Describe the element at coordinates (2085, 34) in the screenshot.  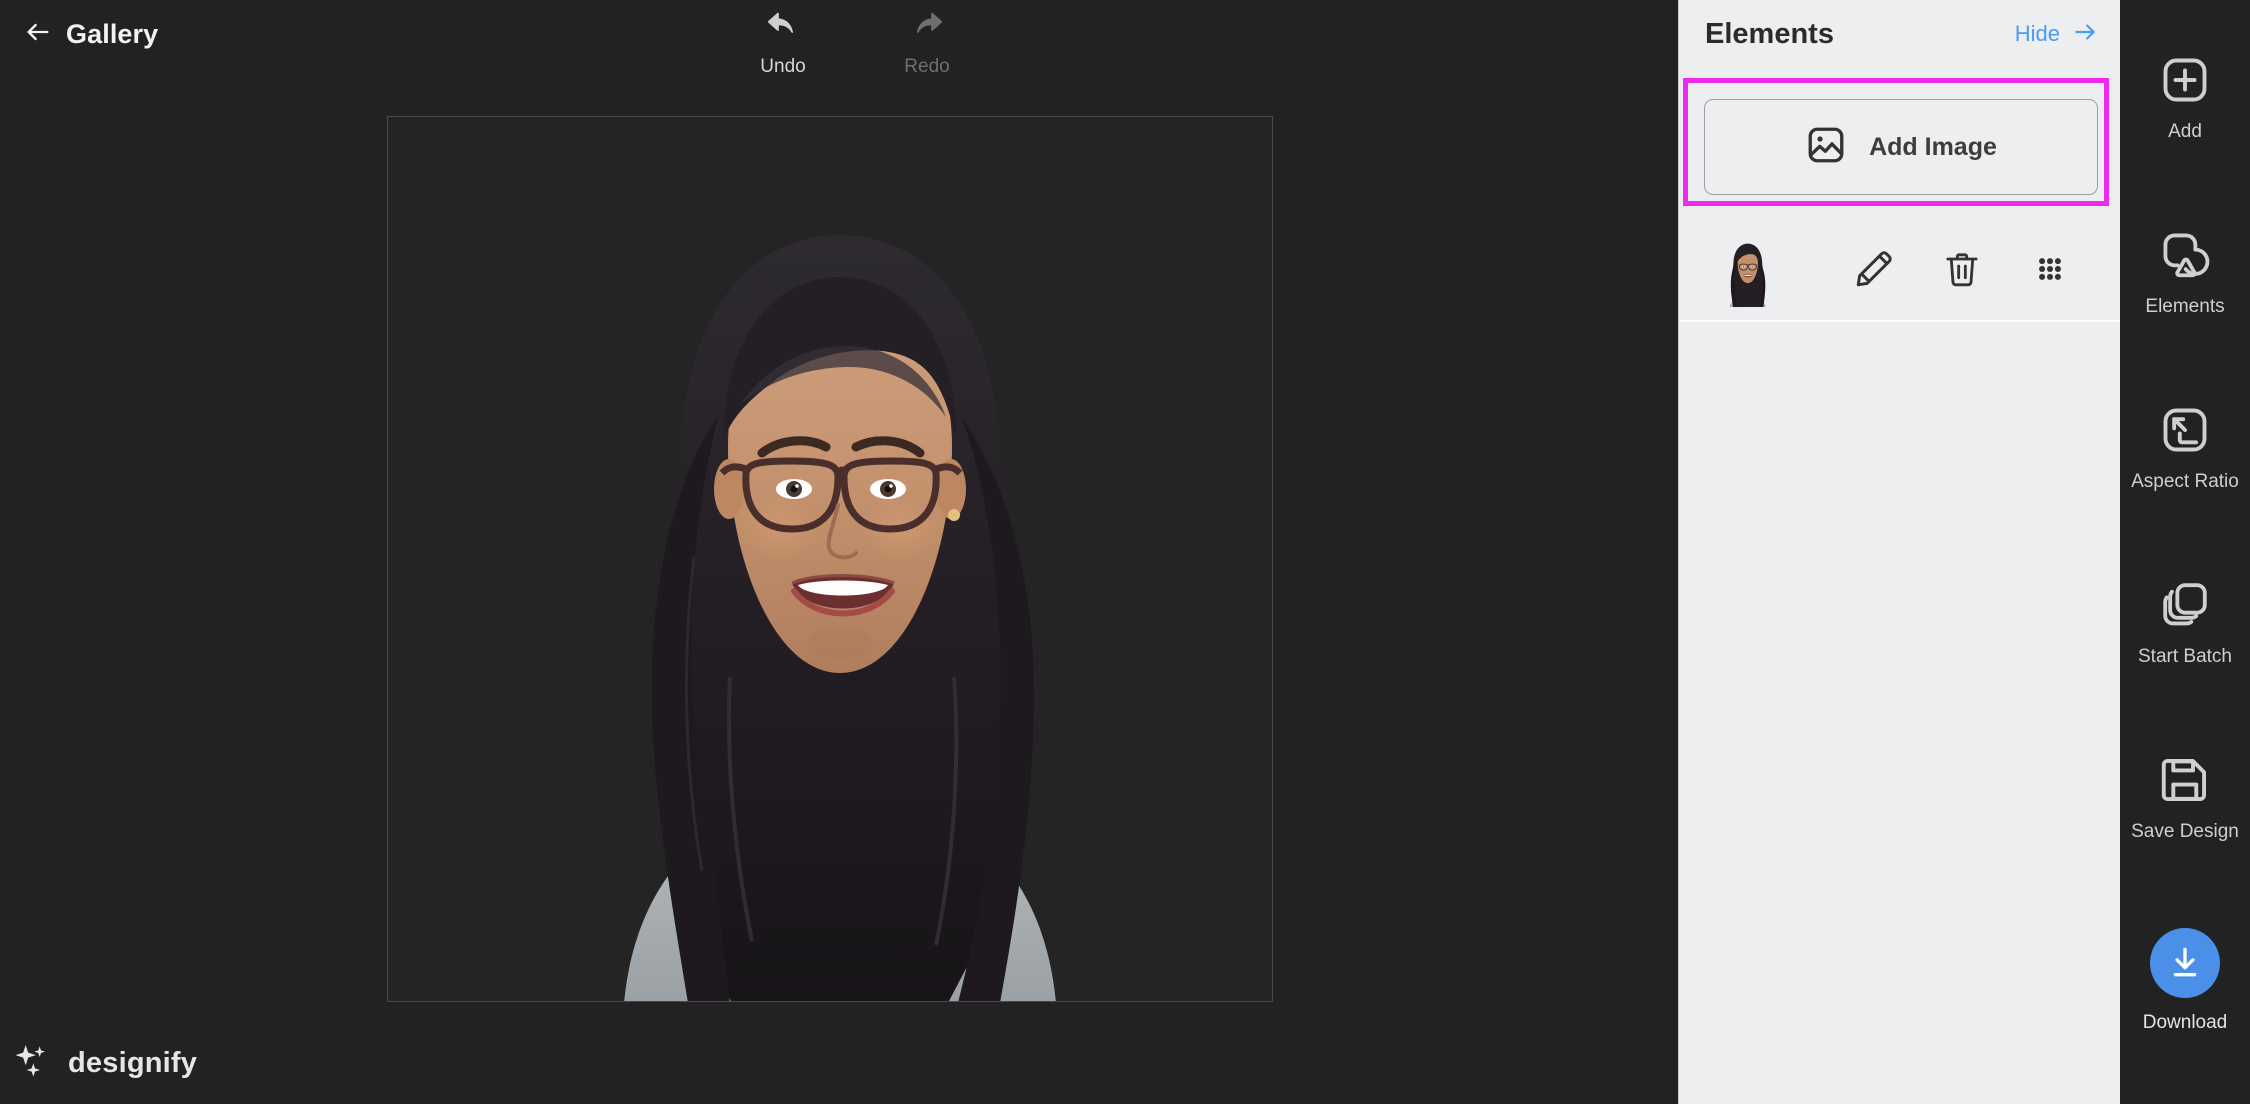
I see `arrow-right-icon` at that location.